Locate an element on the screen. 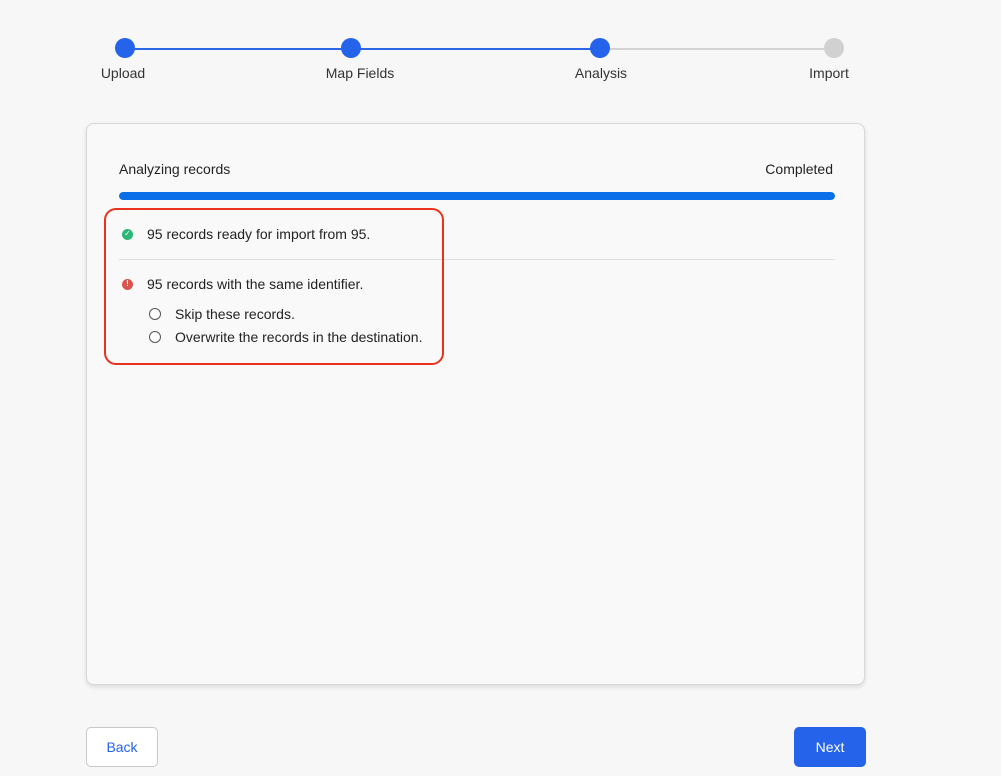 The height and width of the screenshot is (776, 1001). error-circle-icon: ! is located at coordinates (127, 284).